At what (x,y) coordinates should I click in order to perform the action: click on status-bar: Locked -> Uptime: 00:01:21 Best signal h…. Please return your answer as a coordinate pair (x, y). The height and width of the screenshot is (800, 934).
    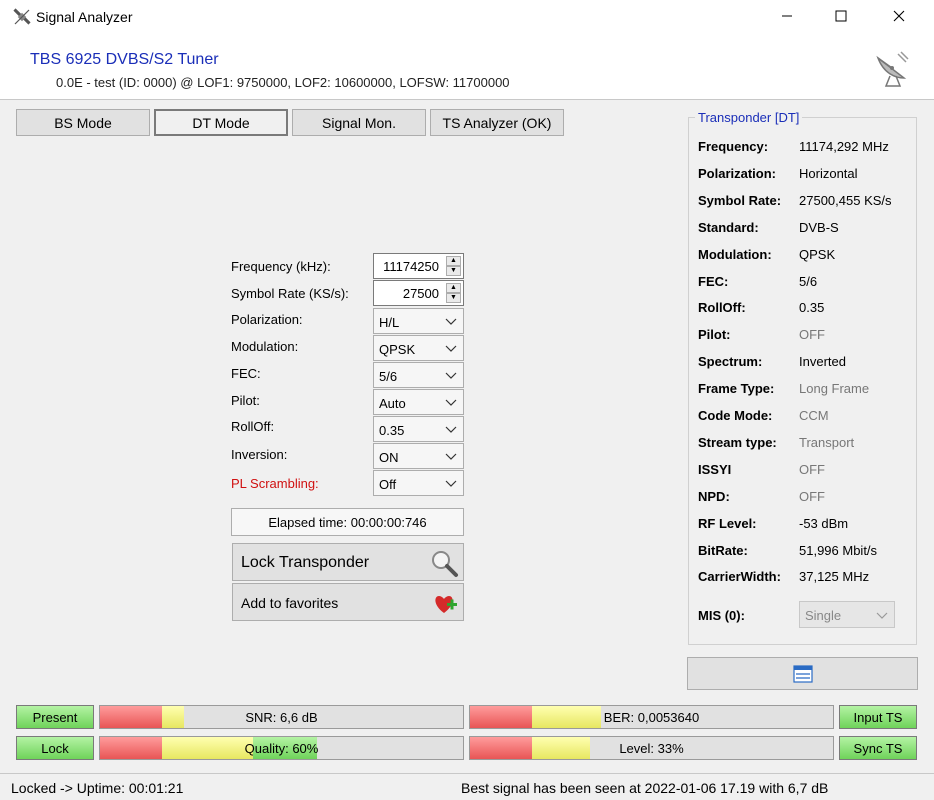
    Looking at the image, I should click on (467, 786).